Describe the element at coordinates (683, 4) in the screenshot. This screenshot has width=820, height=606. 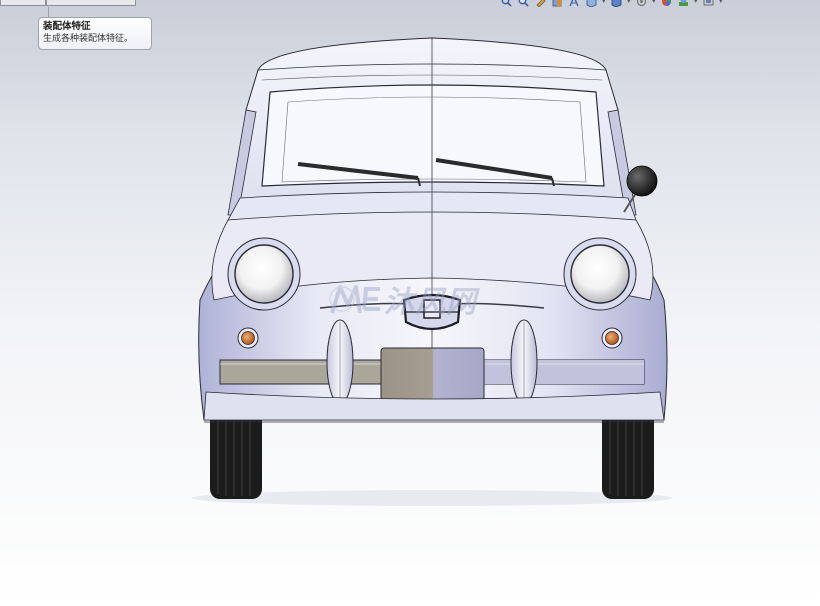
I see `apply-scene-icon` at that location.